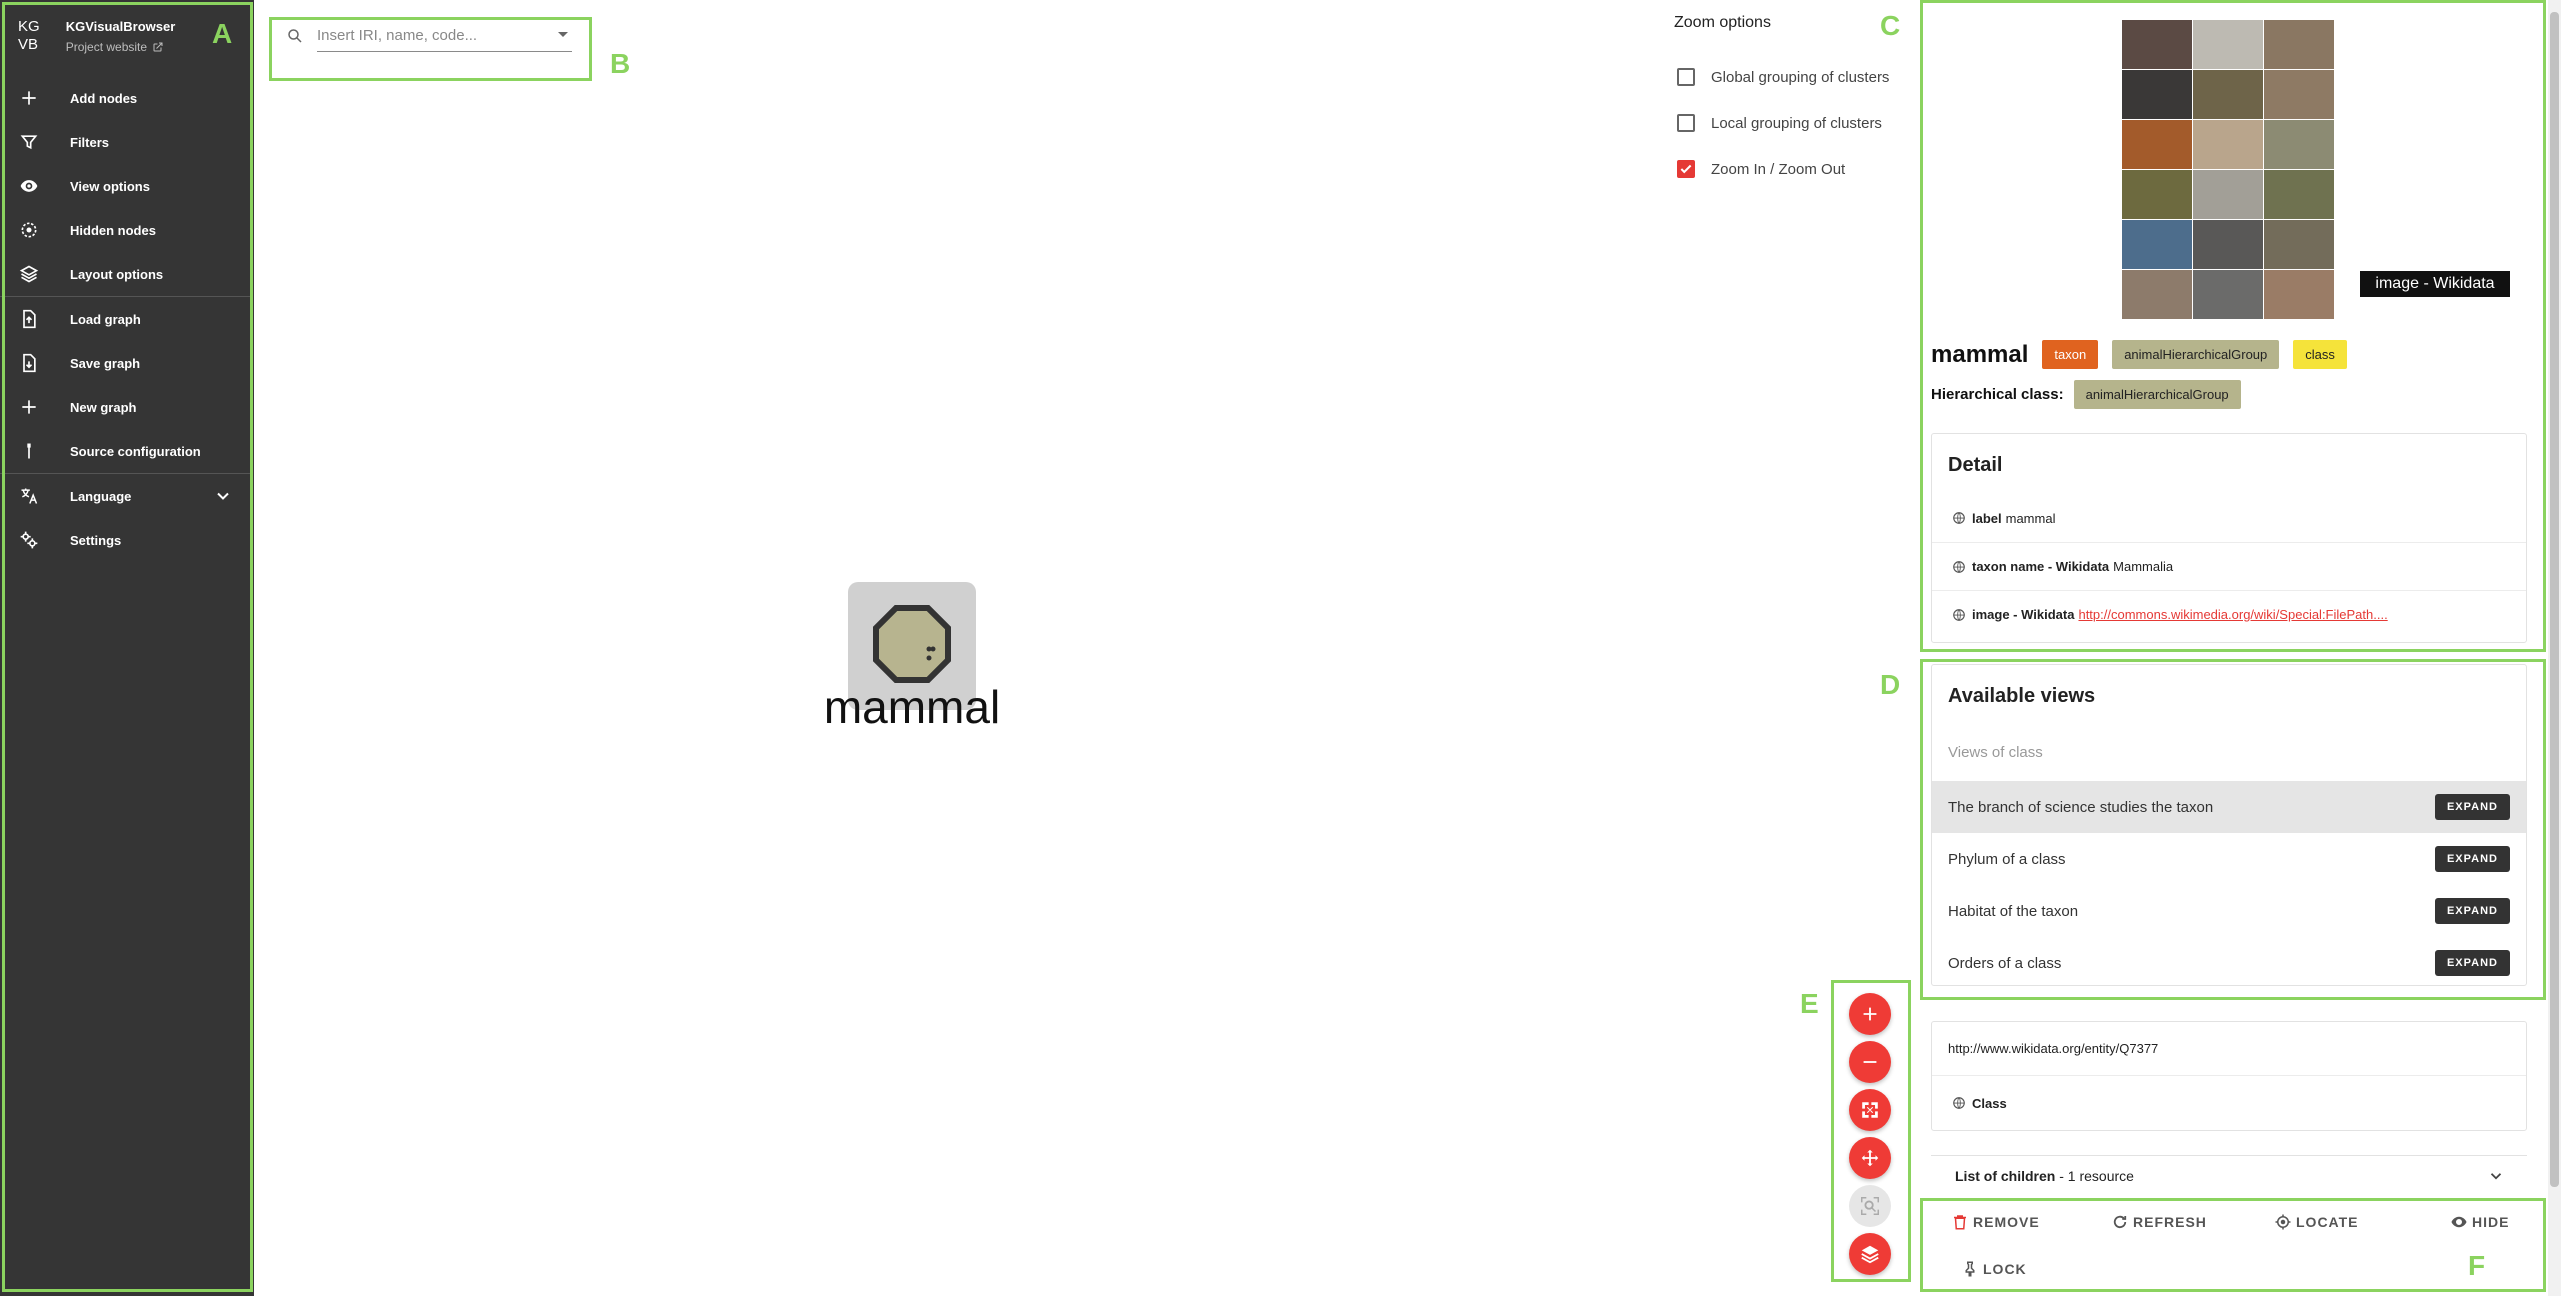 This screenshot has width=2561, height=1296. Describe the element at coordinates (620, 63) in the screenshot. I see `annotation-label-b: B` at that location.